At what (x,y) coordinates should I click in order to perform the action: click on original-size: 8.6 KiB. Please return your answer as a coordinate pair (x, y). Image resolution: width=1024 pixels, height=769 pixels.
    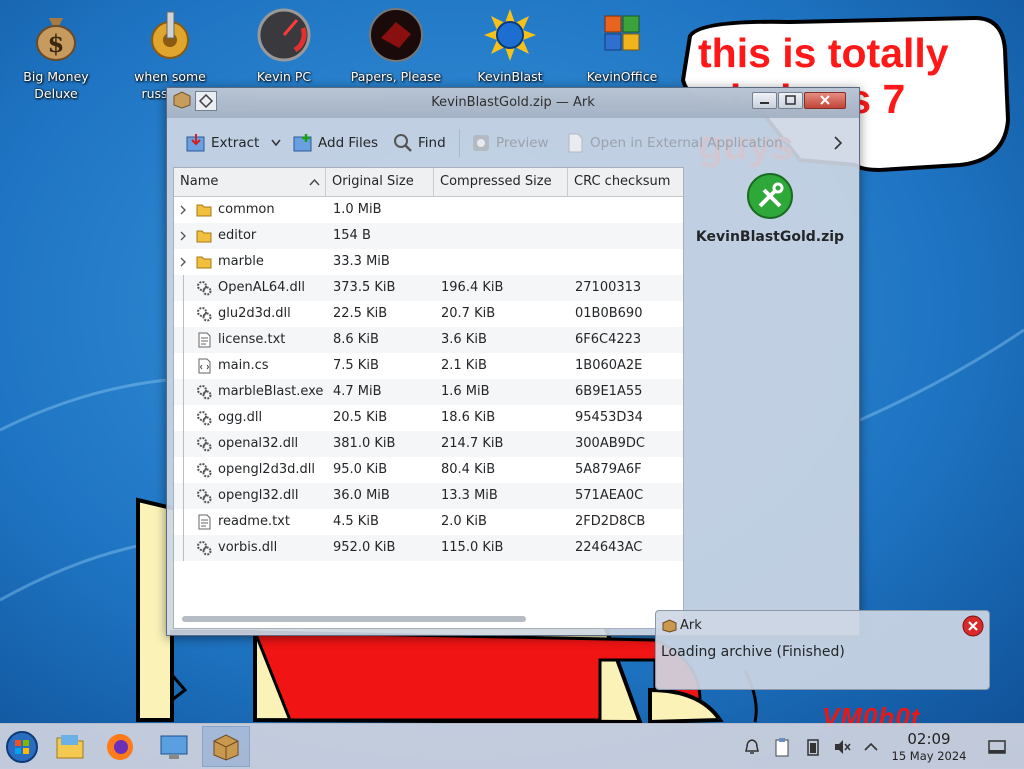
    Looking at the image, I should click on (356, 339).